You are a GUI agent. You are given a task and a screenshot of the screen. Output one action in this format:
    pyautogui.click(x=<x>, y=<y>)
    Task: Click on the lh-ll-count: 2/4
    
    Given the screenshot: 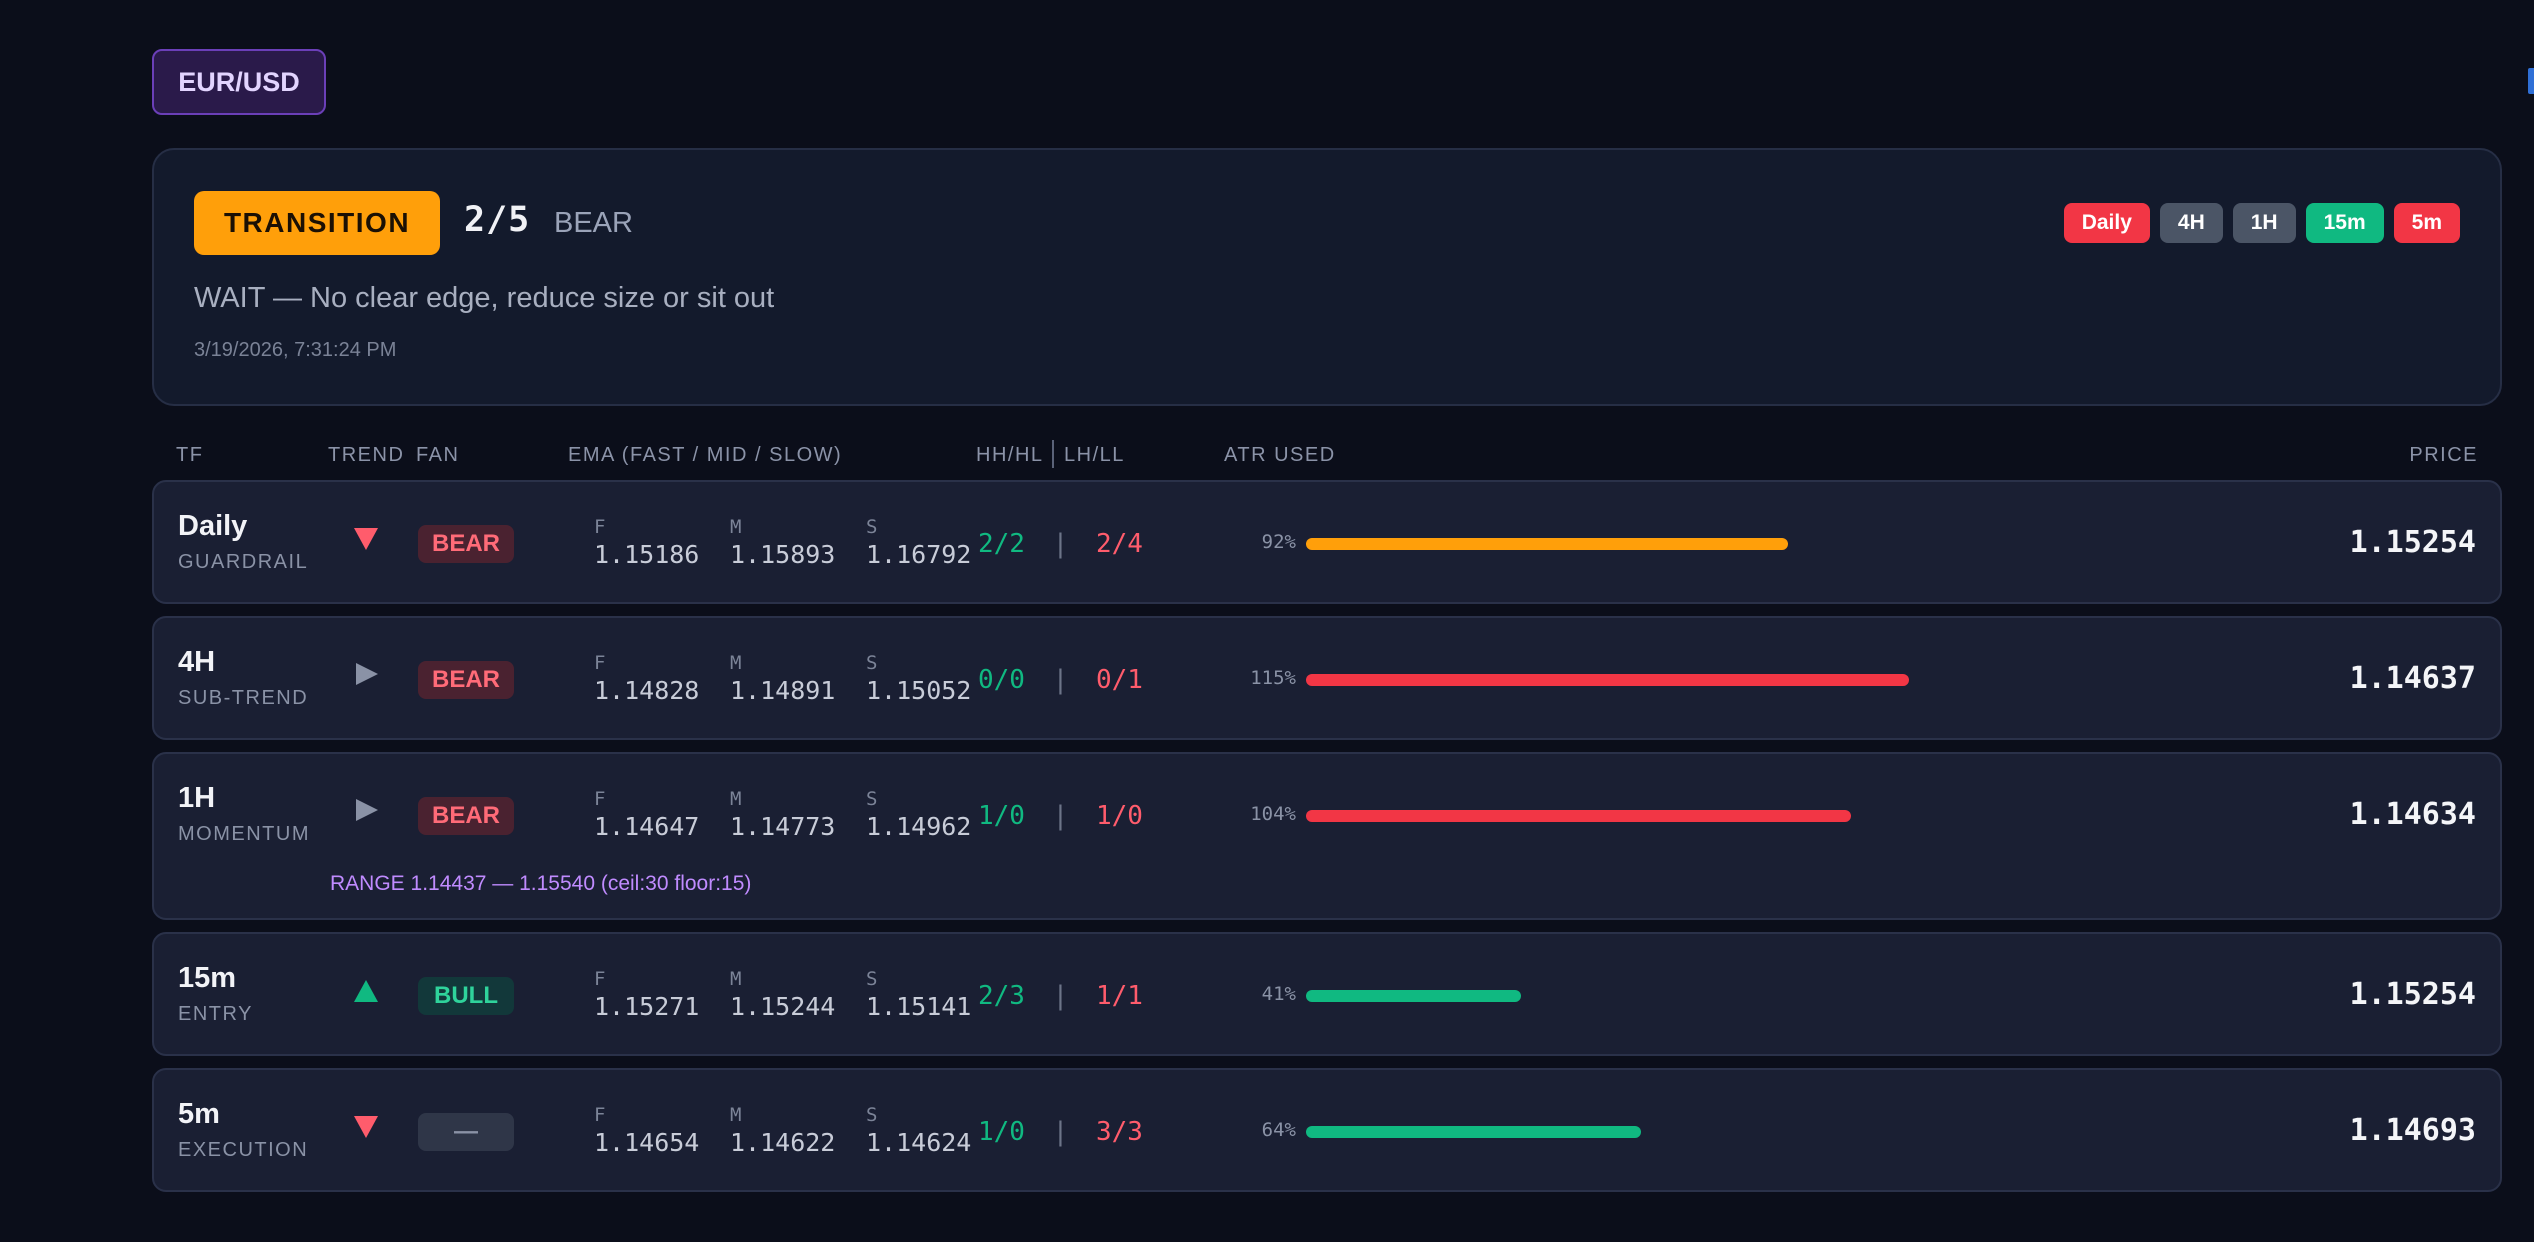 What is the action you would take?
    pyautogui.click(x=1119, y=544)
    